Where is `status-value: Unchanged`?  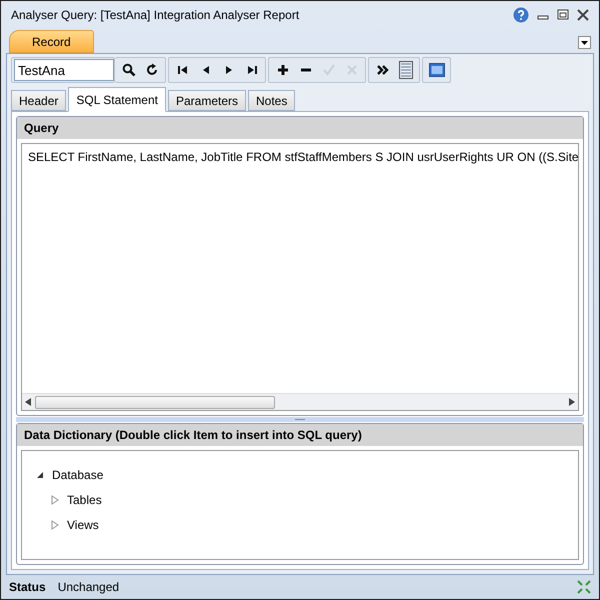
status-value: Unchanged is located at coordinates (89, 587).